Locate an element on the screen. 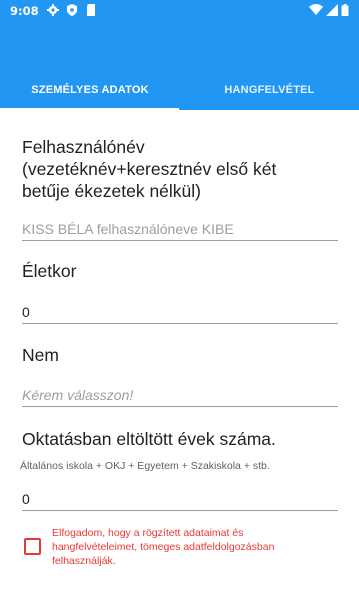 This screenshot has width=359, height=592. shield-icon is located at coordinates (72, 10).